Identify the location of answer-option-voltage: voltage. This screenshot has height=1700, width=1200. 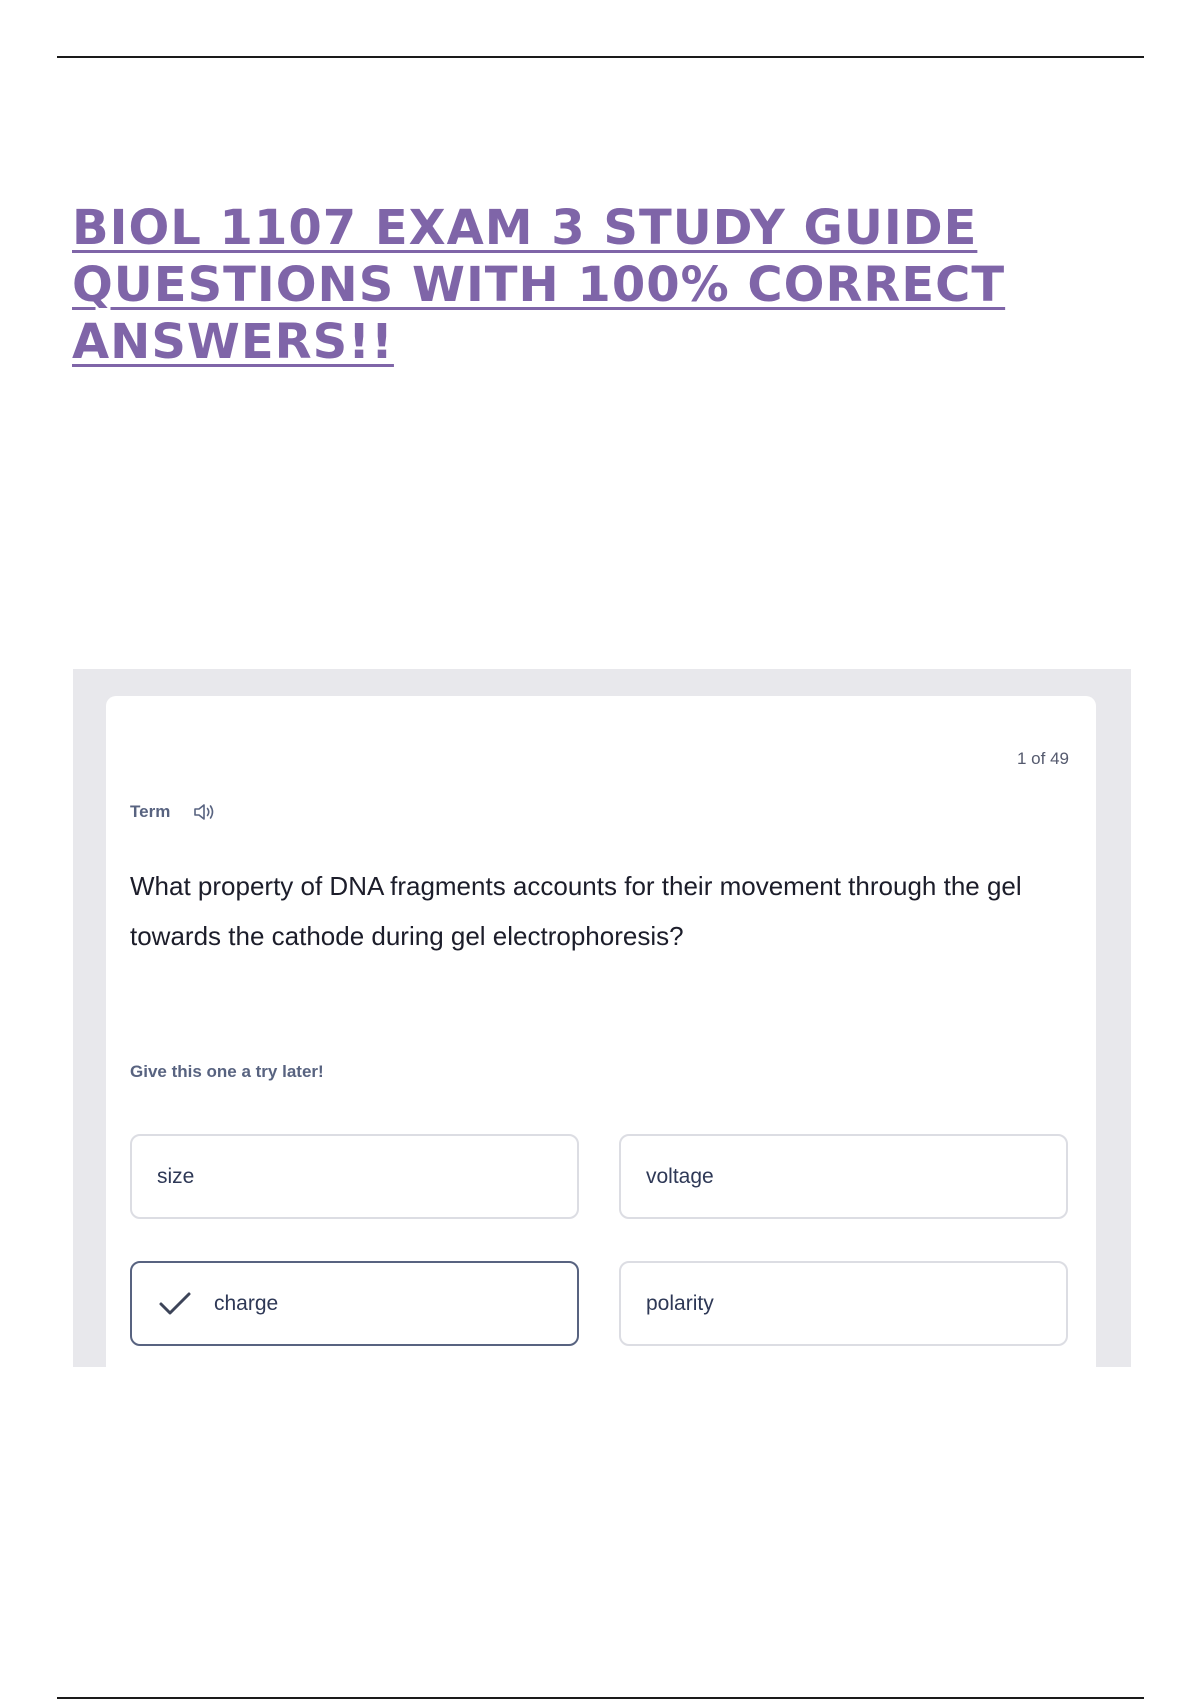
(843, 1176).